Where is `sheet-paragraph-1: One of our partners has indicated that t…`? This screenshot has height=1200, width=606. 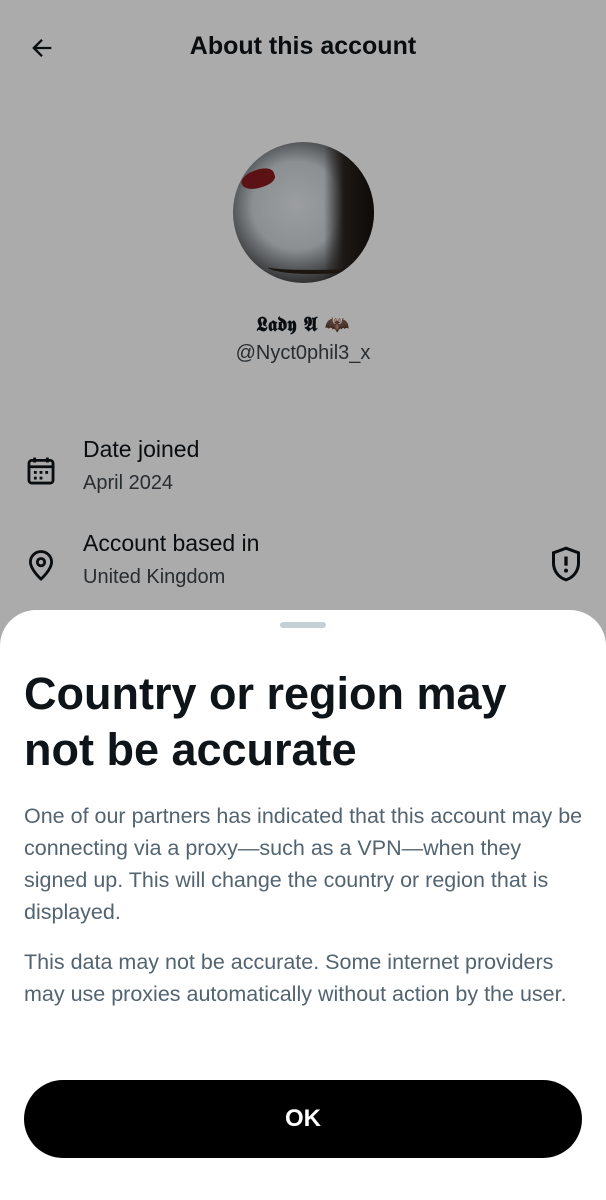 sheet-paragraph-1: One of our partners has indicated that t… is located at coordinates (303, 864).